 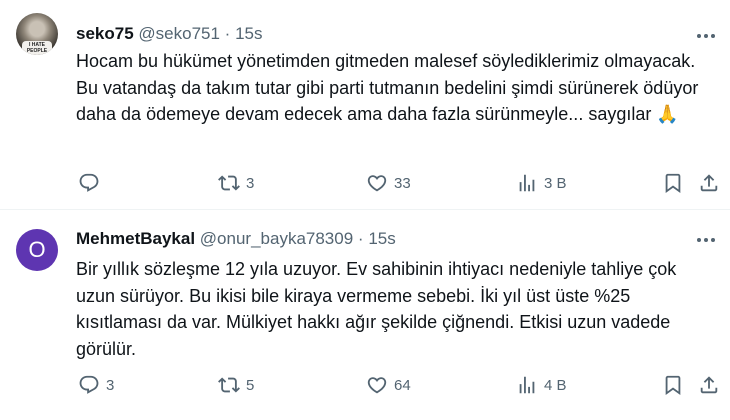 I want to click on like-button: 64, so click(x=388, y=385).